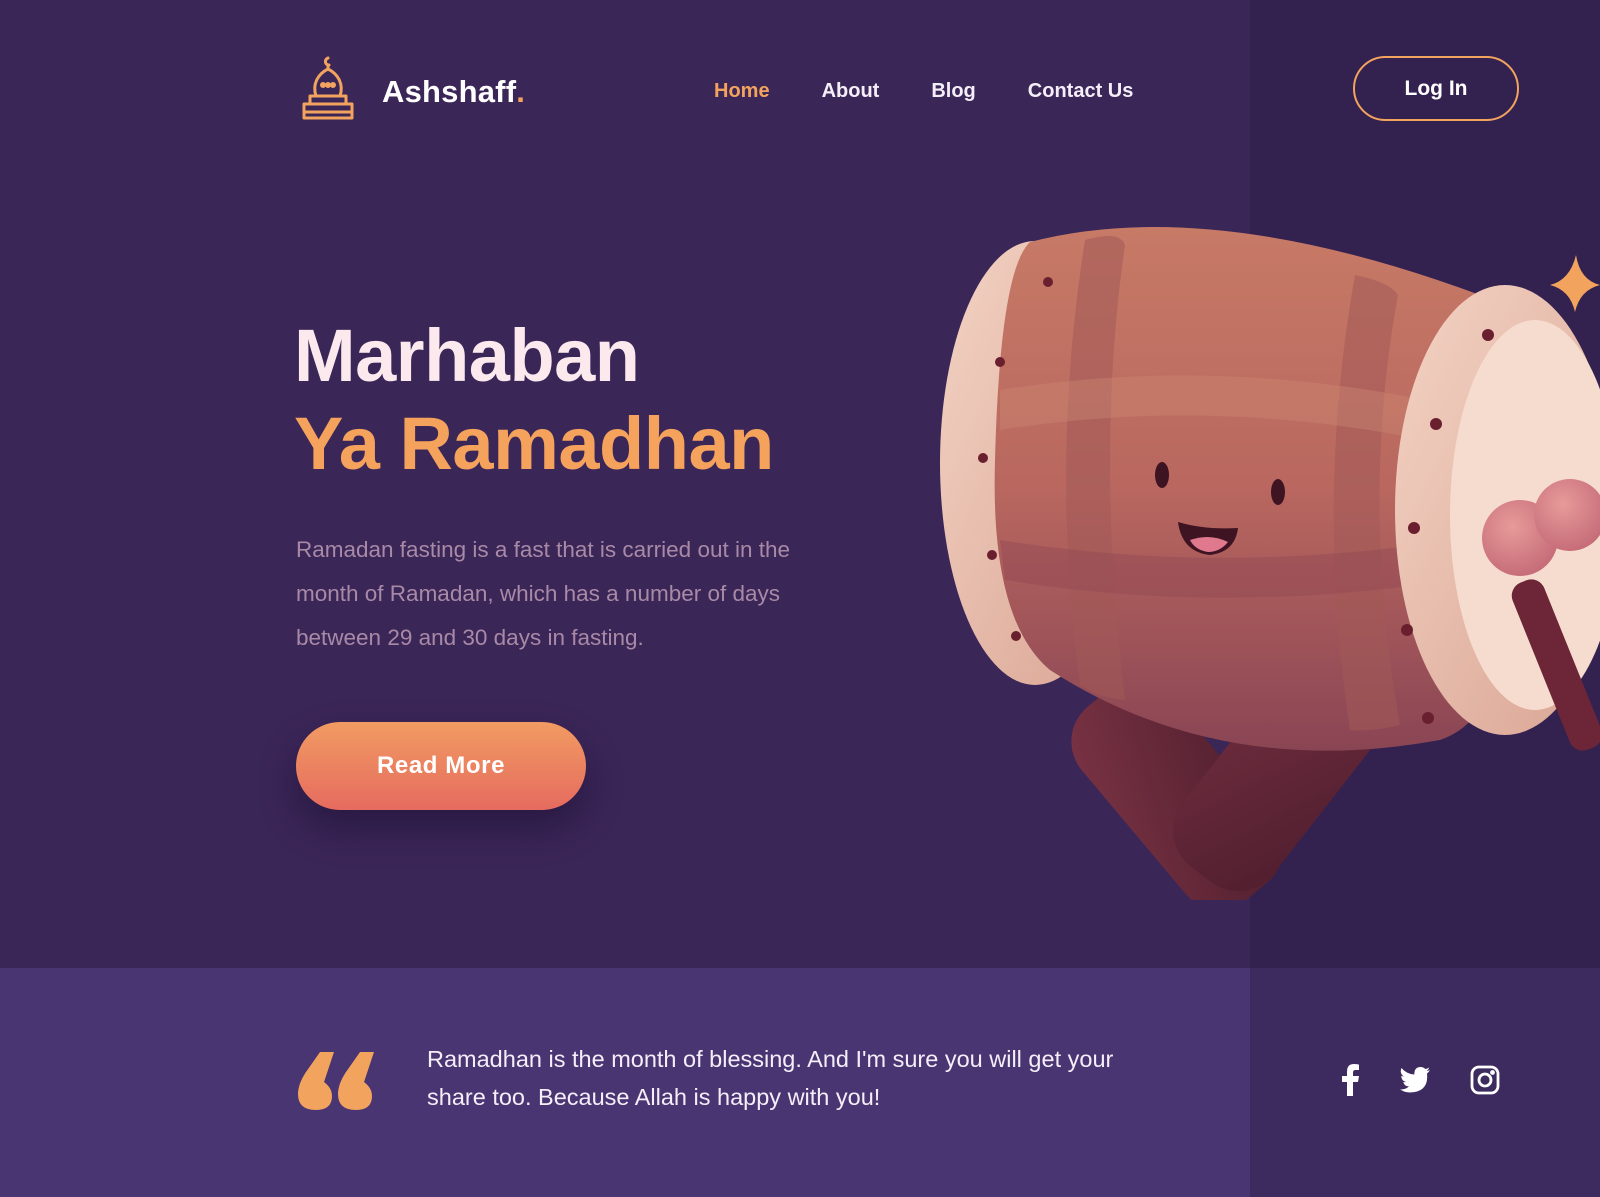 This screenshot has height=1197, width=1600. What do you see at coordinates (851, 91) in the screenshot?
I see `nav-about: About` at bounding box center [851, 91].